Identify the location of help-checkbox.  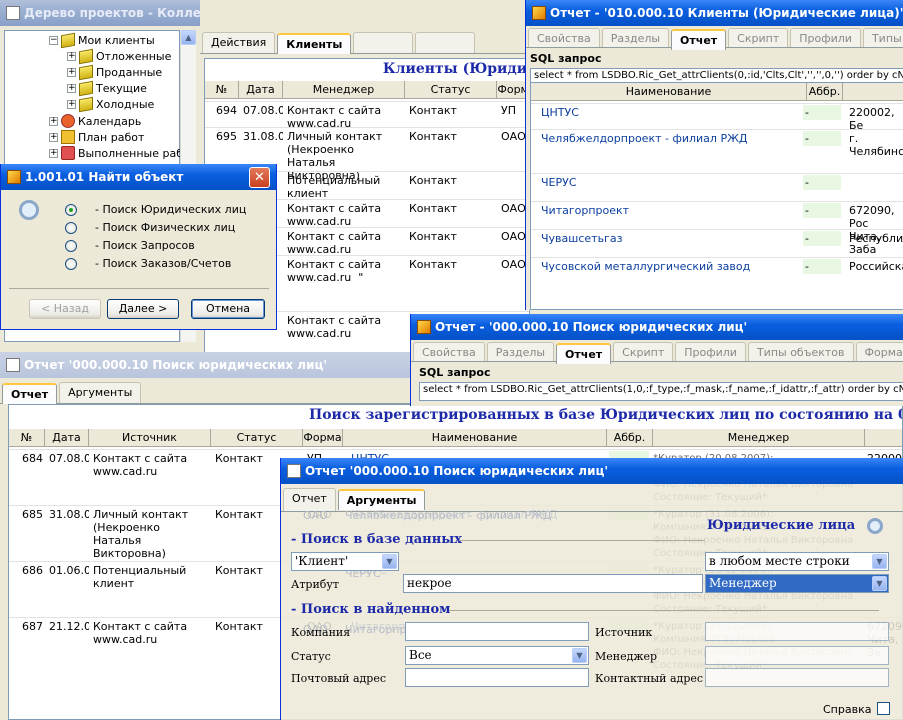
(883, 708).